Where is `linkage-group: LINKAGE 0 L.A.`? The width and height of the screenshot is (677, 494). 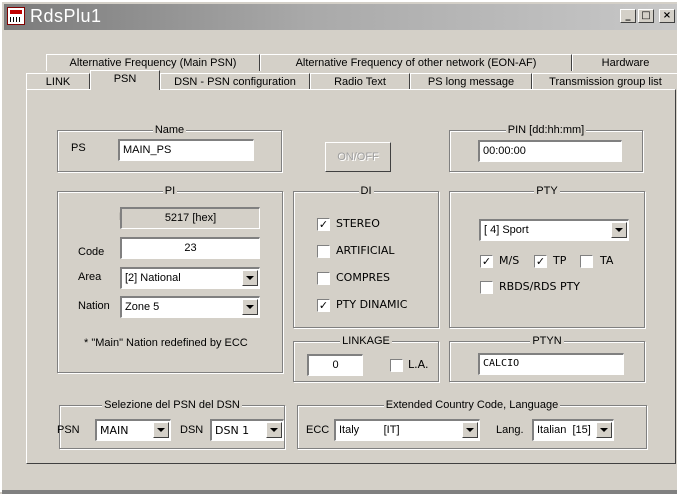 linkage-group: LINKAGE 0 L.A. is located at coordinates (366, 358).